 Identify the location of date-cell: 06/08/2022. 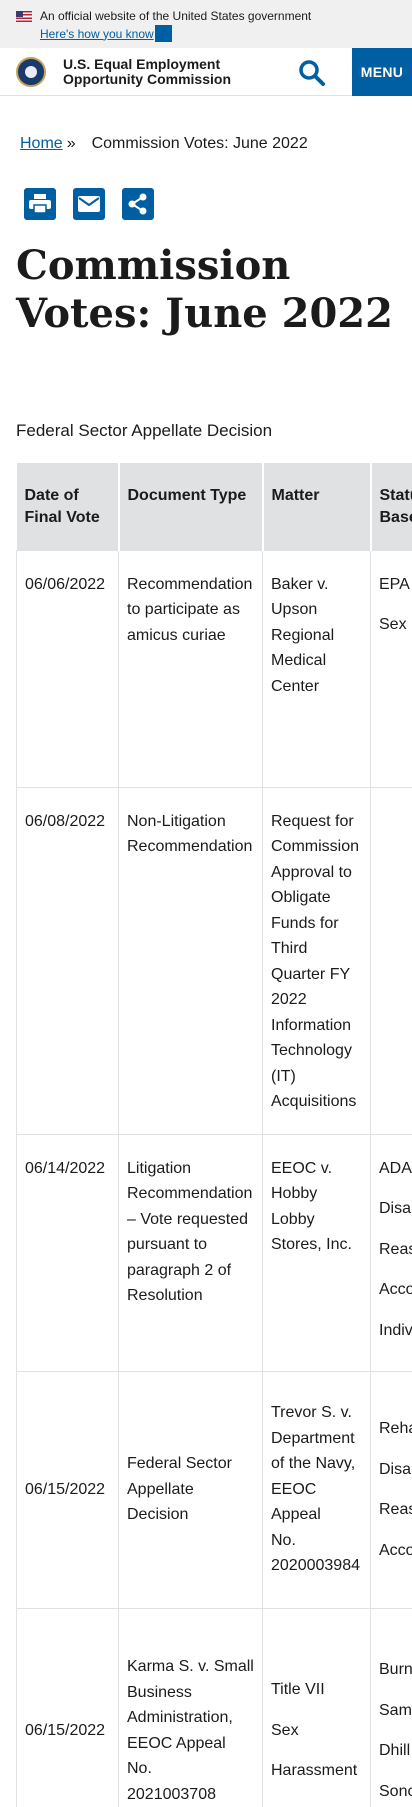
(67, 960).